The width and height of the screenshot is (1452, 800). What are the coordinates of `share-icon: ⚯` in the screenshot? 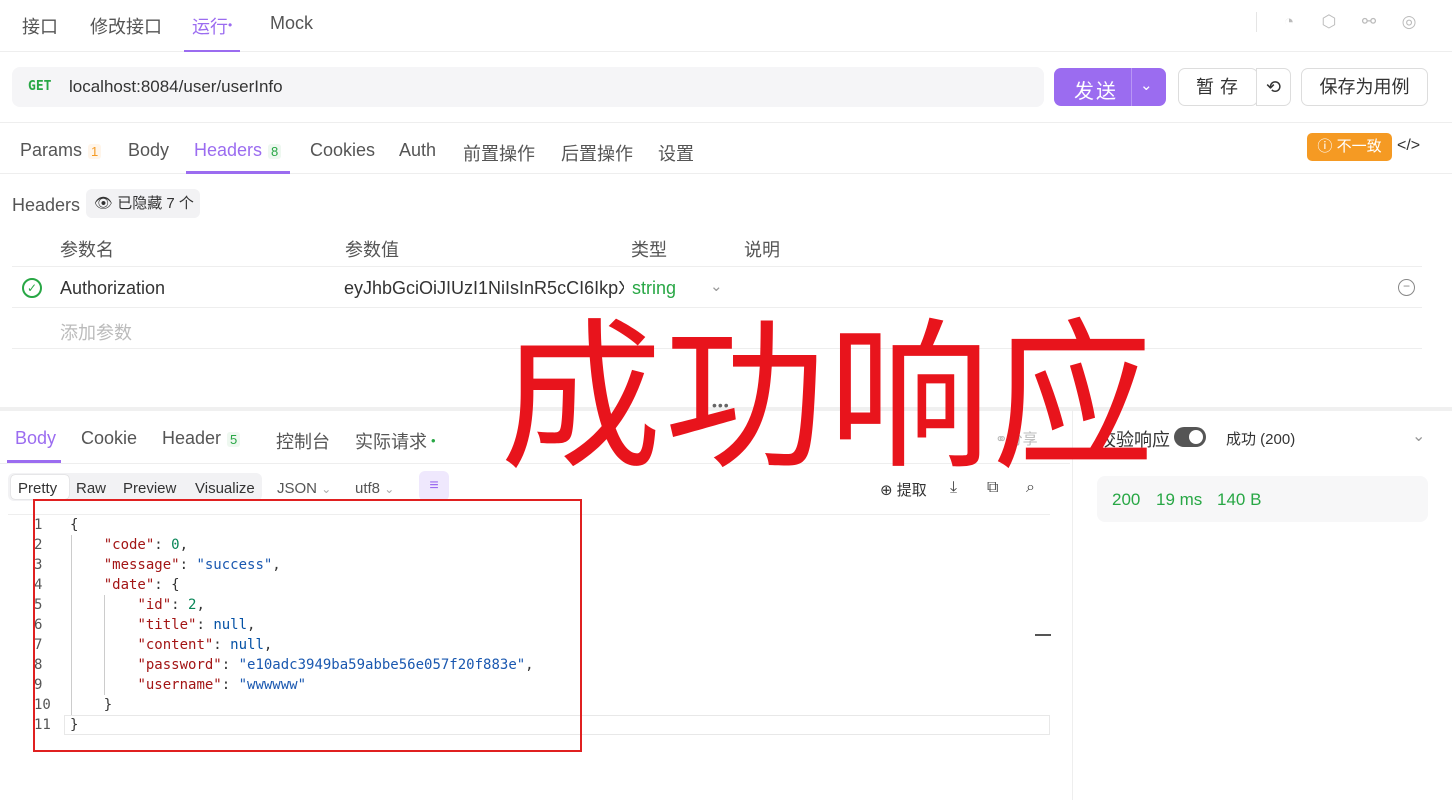 It's located at (1369, 22).